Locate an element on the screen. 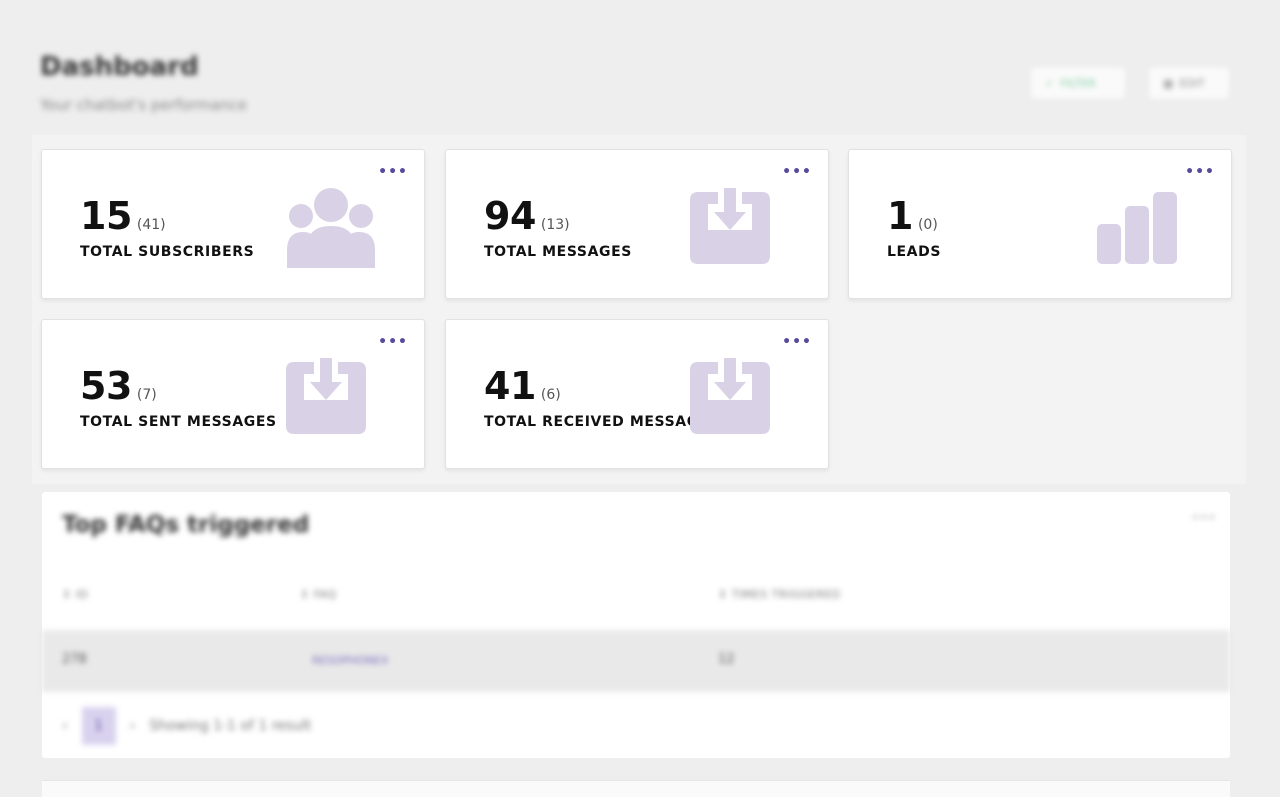 The height and width of the screenshot is (797, 1280). edit-icon: ▦ is located at coordinates (1168, 83).